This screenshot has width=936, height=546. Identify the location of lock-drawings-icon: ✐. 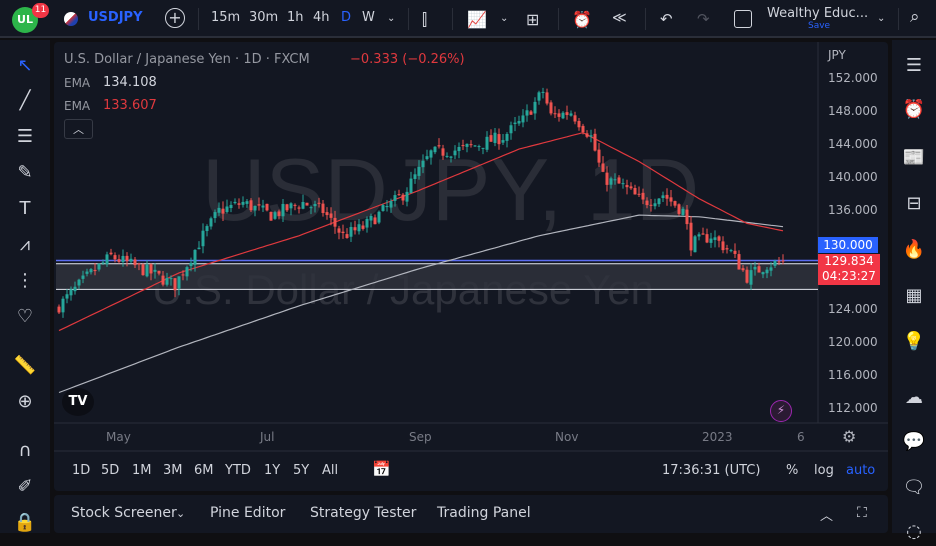
(25, 487).